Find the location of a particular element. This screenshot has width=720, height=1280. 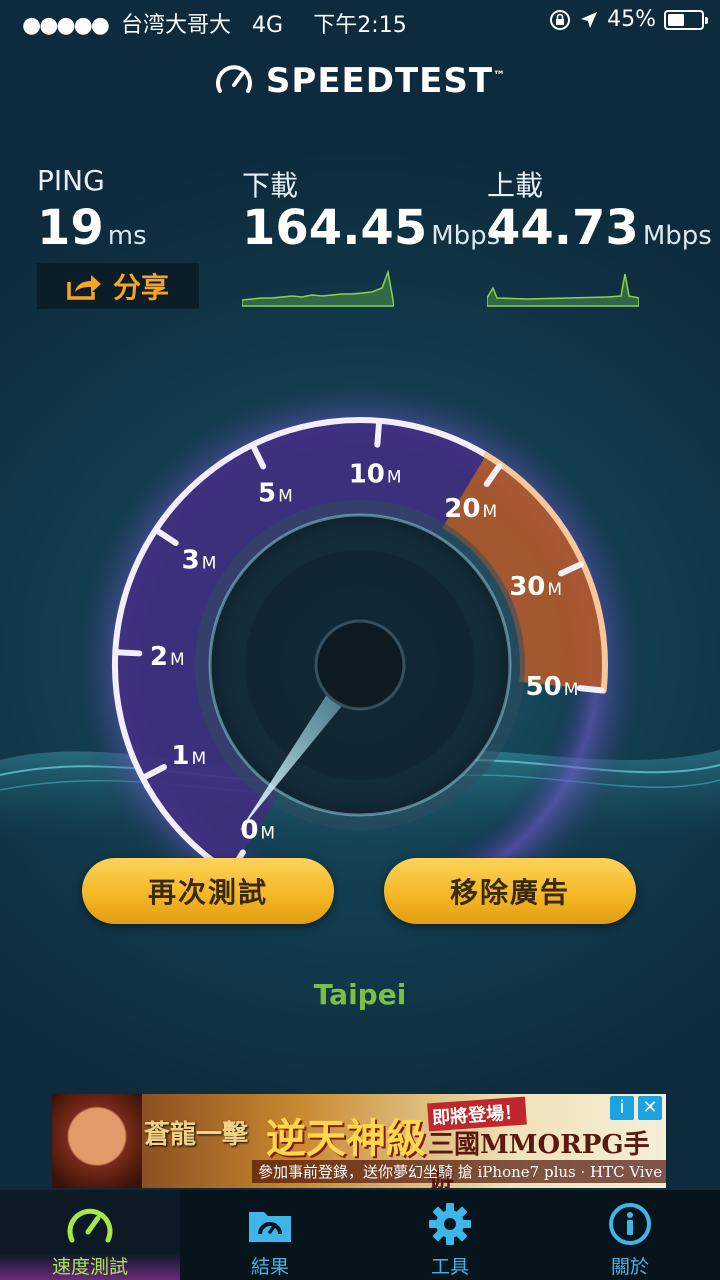

tab-speed-test-label: 速度測試 is located at coordinates (89, 1267).